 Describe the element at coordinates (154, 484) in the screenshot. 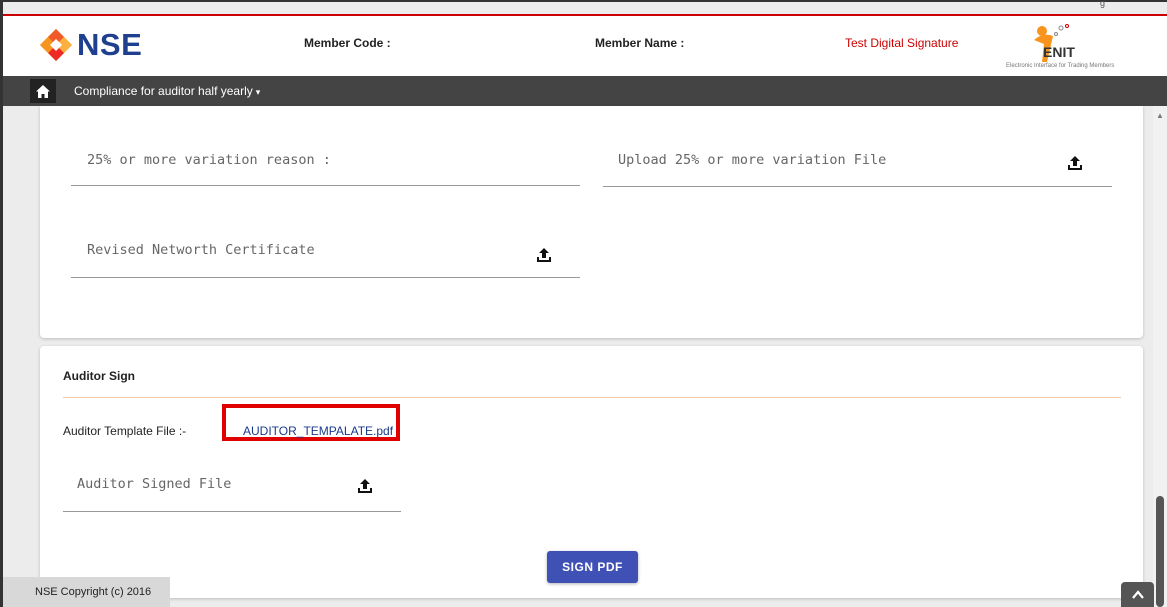

I see `auditor-signed-file-label: Auditor Signed File` at that location.